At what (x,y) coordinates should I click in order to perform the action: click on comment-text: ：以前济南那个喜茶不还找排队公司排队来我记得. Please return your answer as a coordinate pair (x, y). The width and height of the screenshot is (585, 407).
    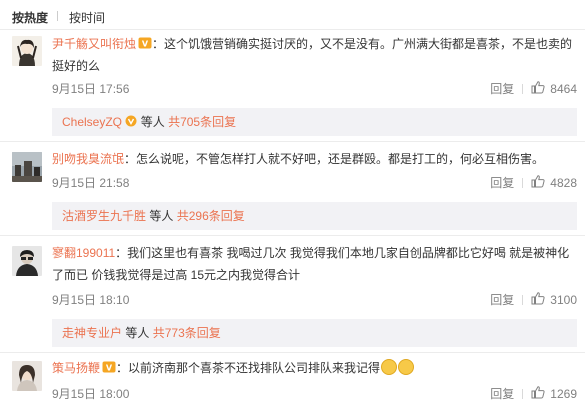
    Looking at the image, I should click on (248, 368).